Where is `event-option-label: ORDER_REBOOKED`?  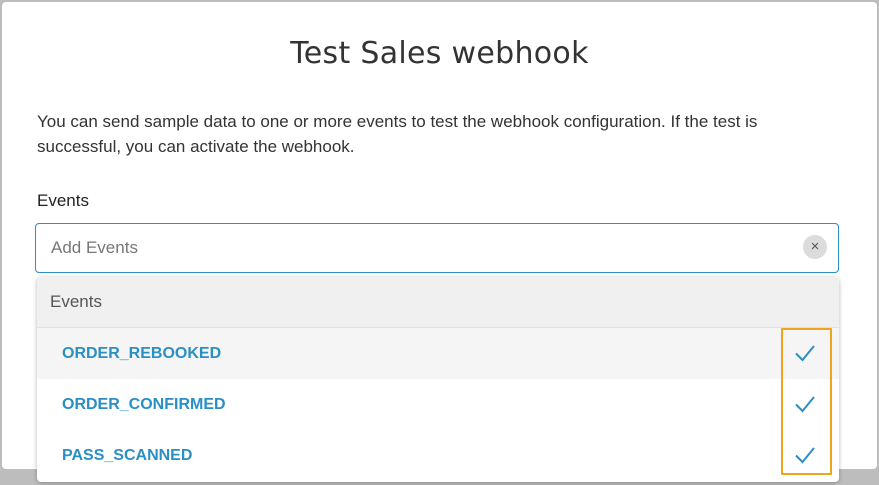 event-option-label: ORDER_REBOOKED is located at coordinates (142, 353).